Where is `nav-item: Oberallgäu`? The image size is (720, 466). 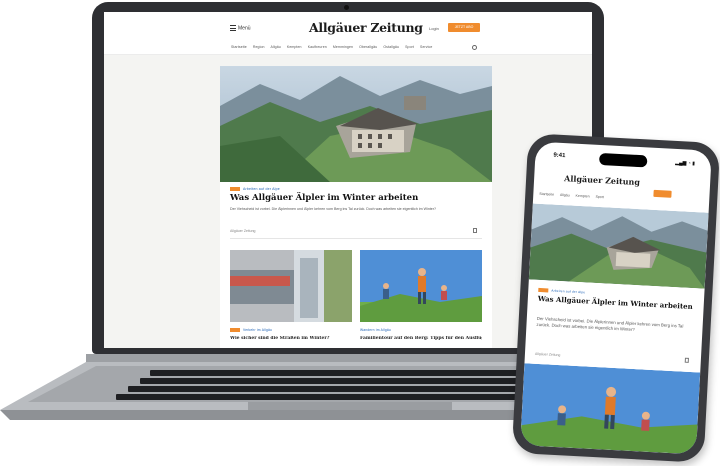 nav-item: Oberallgäu is located at coordinates (368, 47).